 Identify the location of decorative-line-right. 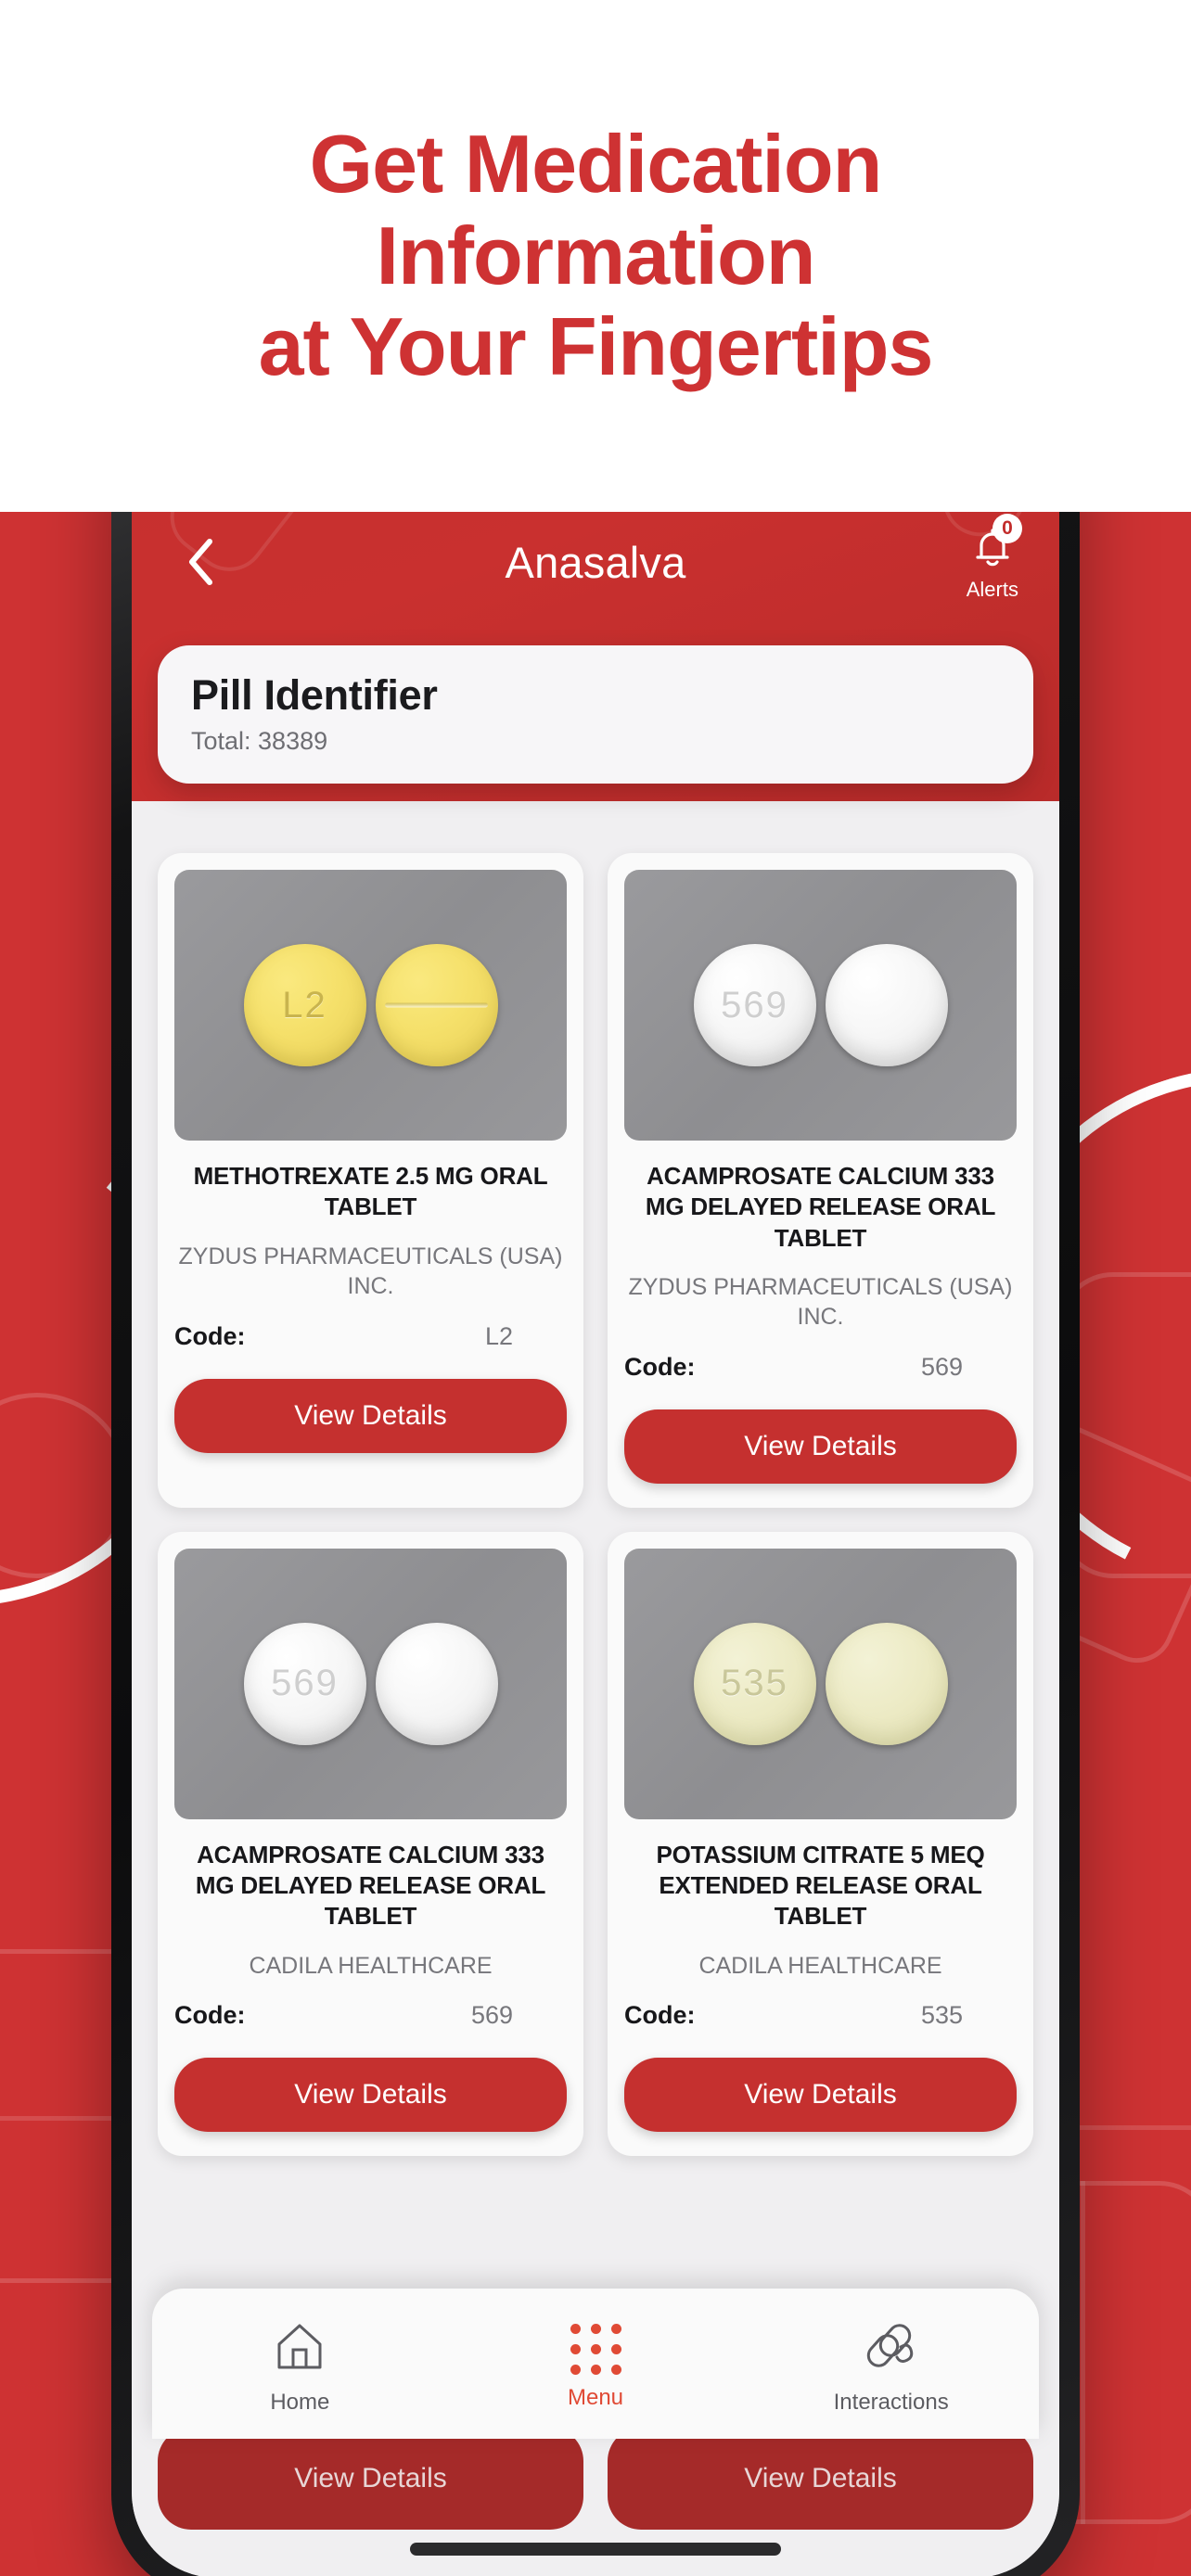
(1129, 2127).